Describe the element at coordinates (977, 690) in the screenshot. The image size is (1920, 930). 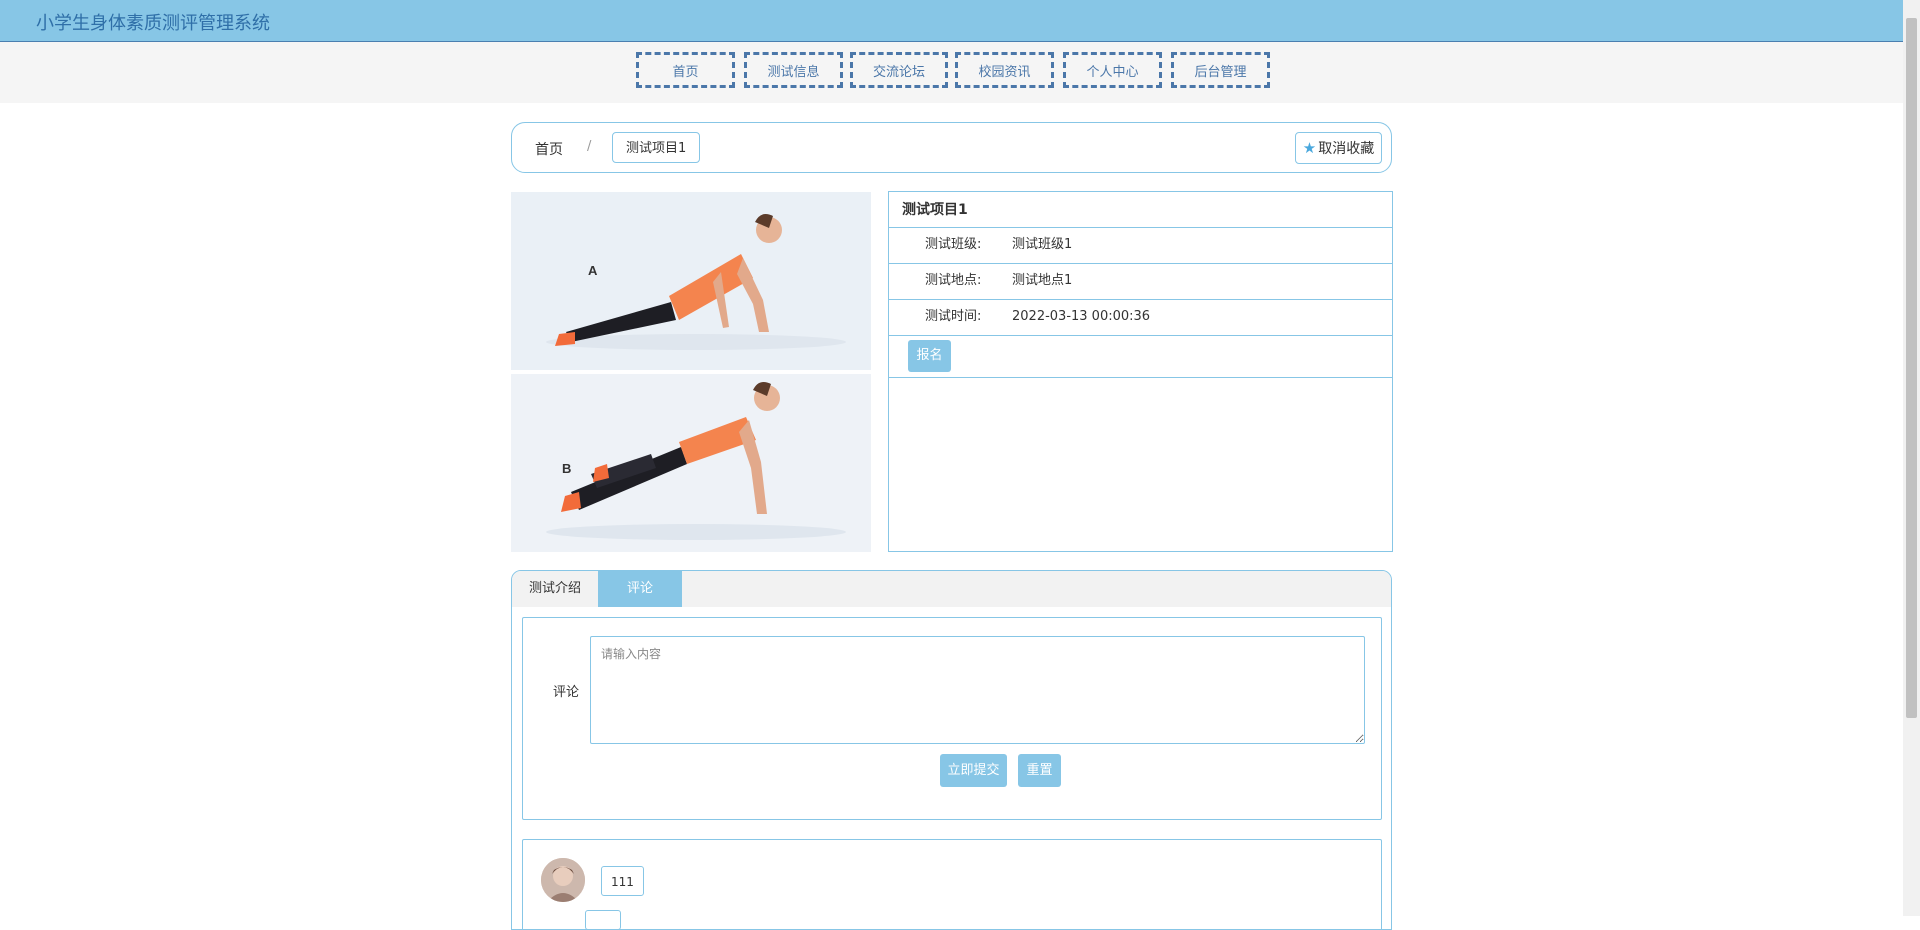
I see `comment-input` at that location.